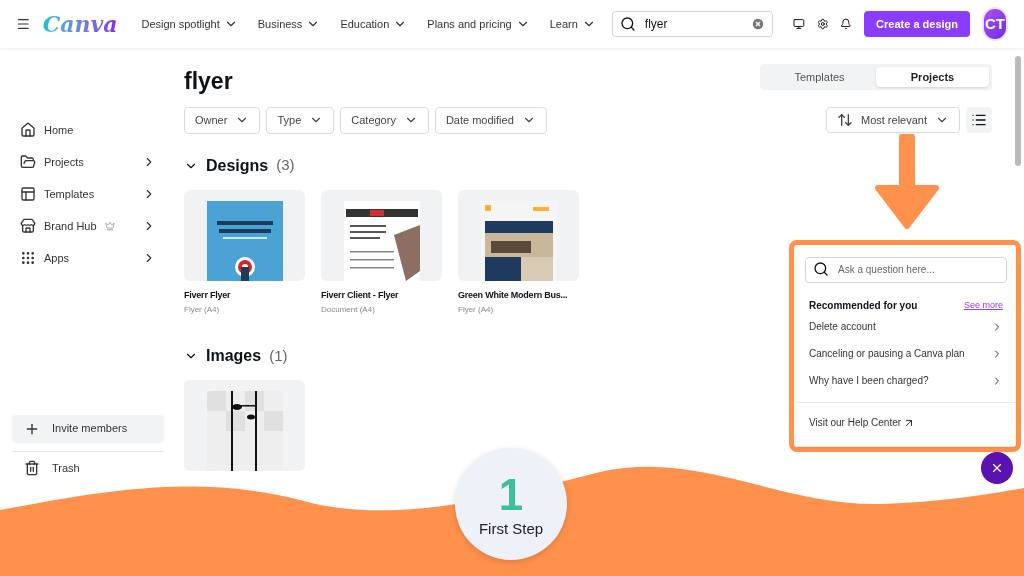 Image resolution: width=1024 pixels, height=576 pixels. What do you see at coordinates (819, 77) in the screenshot?
I see `view-tab: Templates` at bounding box center [819, 77].